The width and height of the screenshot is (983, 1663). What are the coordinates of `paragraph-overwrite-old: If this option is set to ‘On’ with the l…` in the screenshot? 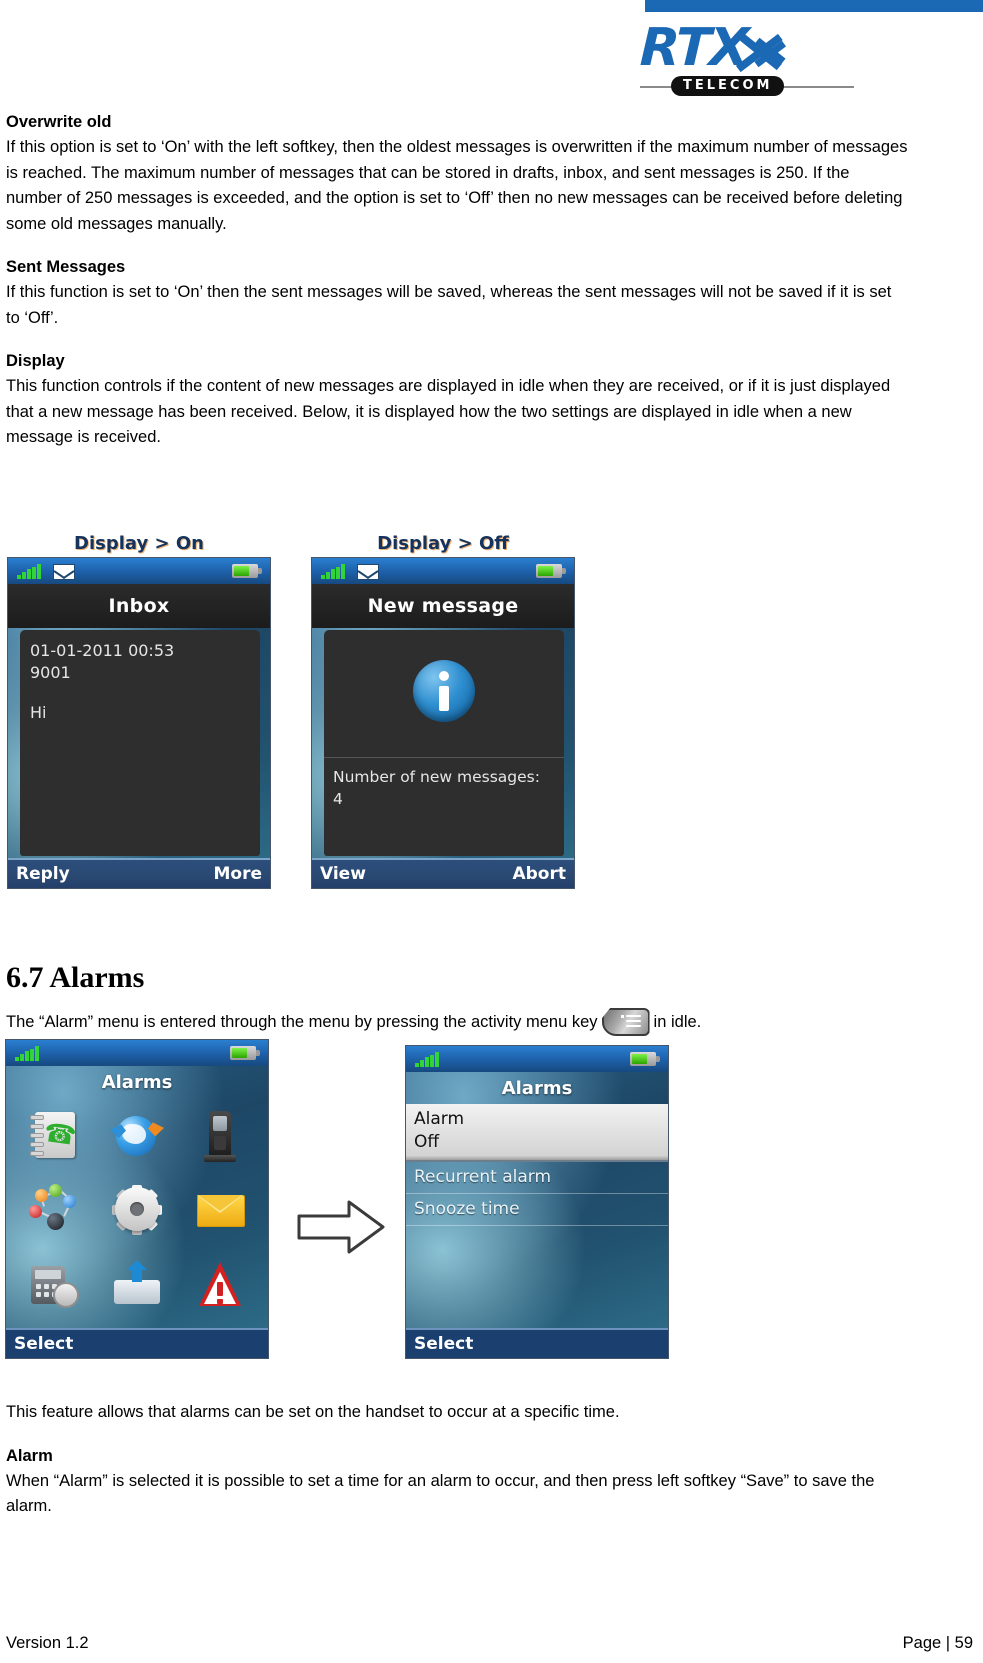 It's located at (457, 185).